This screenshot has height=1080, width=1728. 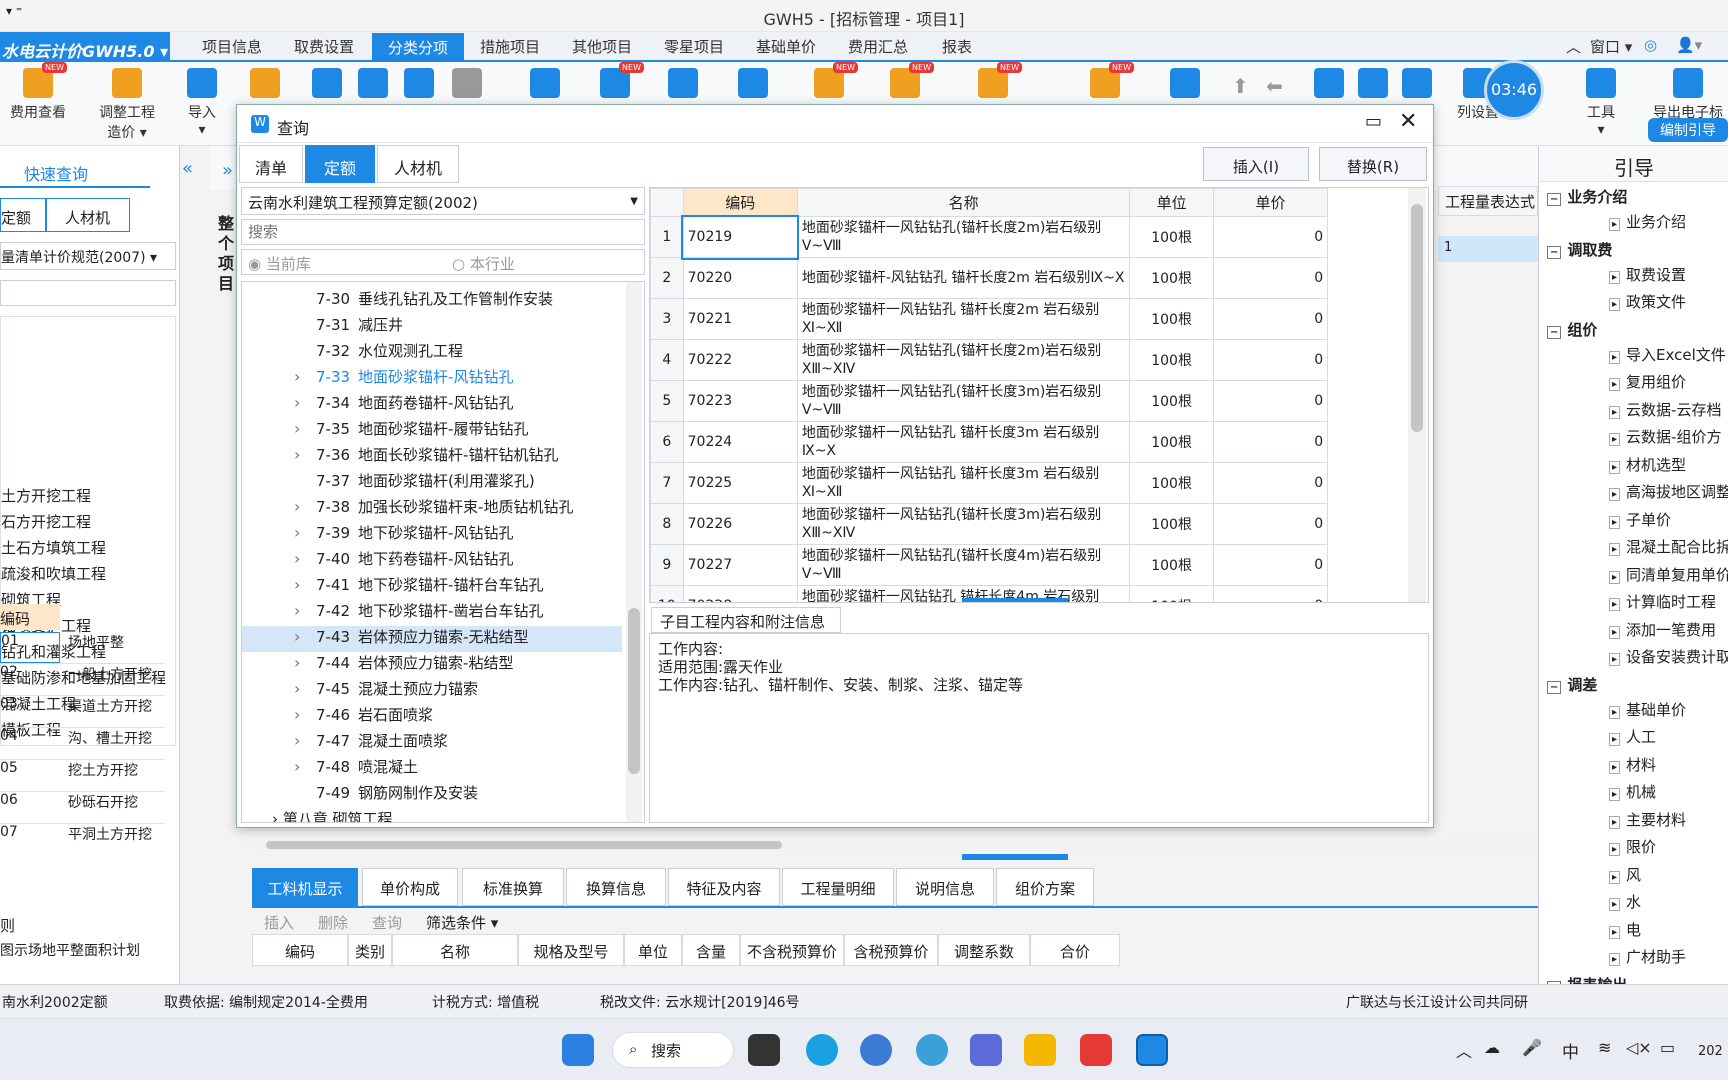 What do you see at coordinates (1640, 519) in the screenshot?
I see `guide-item: ▸ 子单价` at bounding box center [1640, 519].